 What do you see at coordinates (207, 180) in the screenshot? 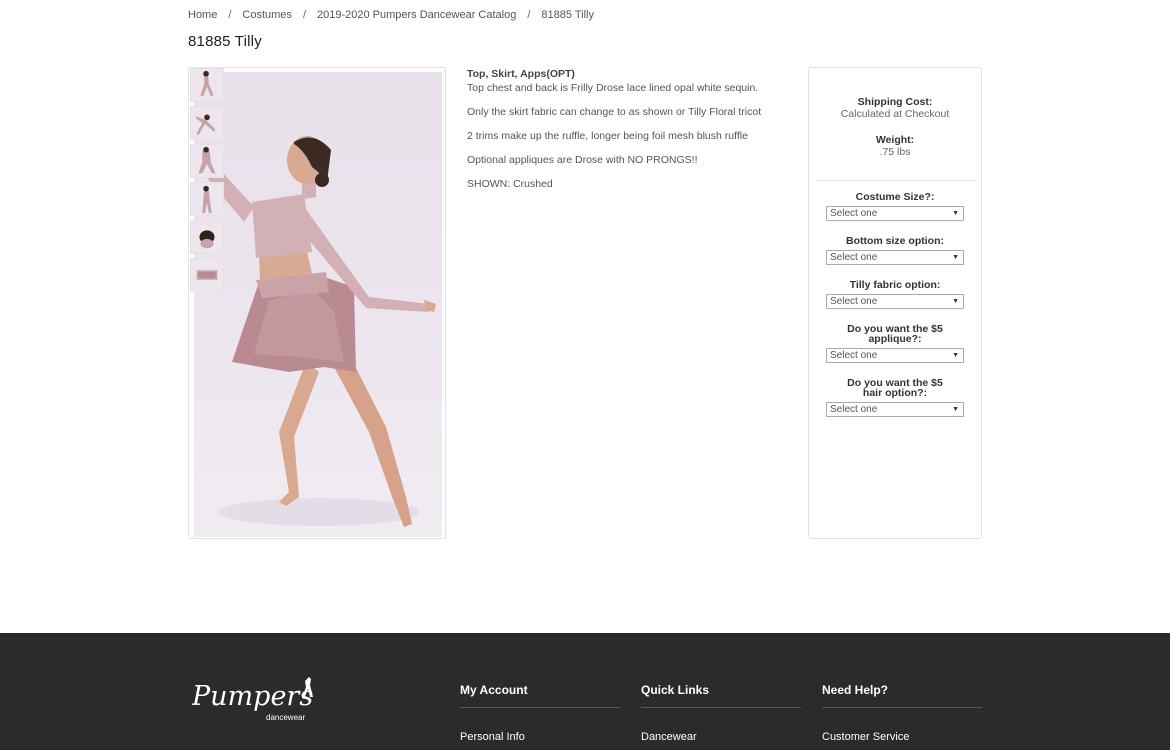
I see `thumbnail-list` at bounding box center [207, 180].